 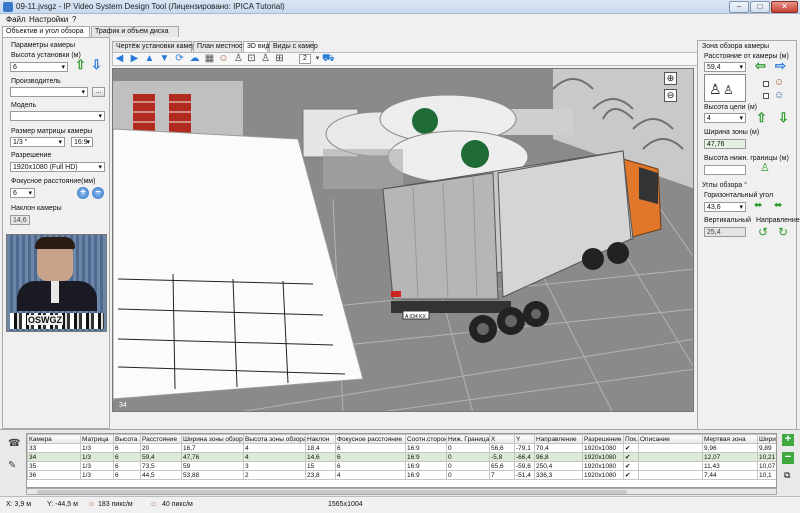 What do you see at coordinates (760, 65) in the screenshot?
I see `distance-left-icon: ⇦` at bounding box center [760, 65].